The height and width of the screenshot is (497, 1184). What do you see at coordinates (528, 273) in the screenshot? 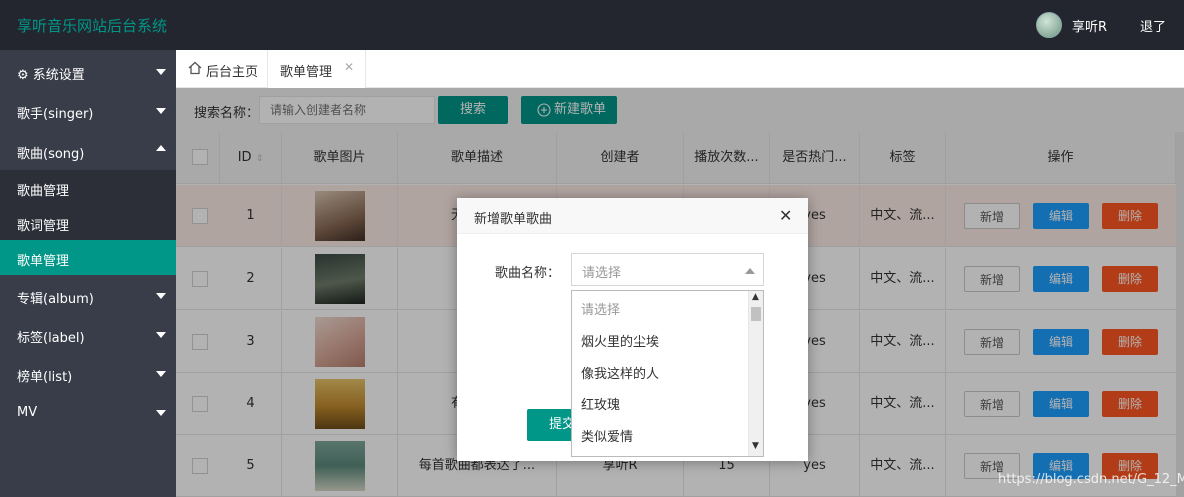
I see `song-name-label: 歌曲名称：` at bounding box center [528, 273].